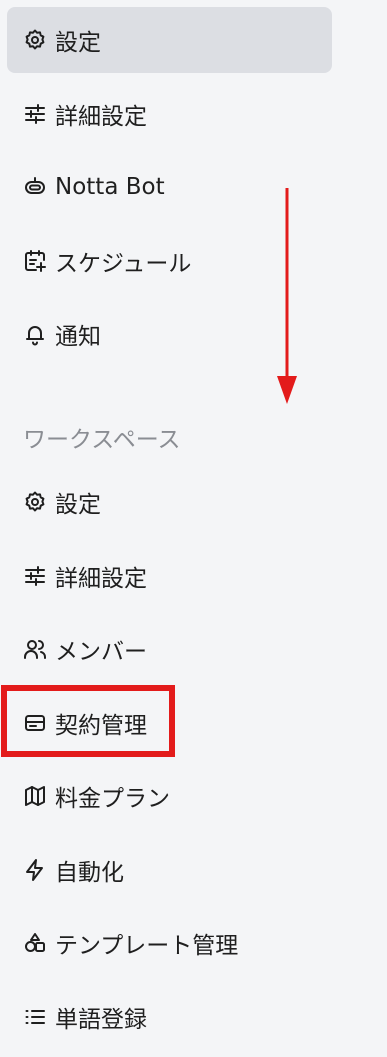  What do you see at coordinates (169, 40) in the screenshot?
I see `sidebar-item-settings: 設定` at bounding box center [169, 40].